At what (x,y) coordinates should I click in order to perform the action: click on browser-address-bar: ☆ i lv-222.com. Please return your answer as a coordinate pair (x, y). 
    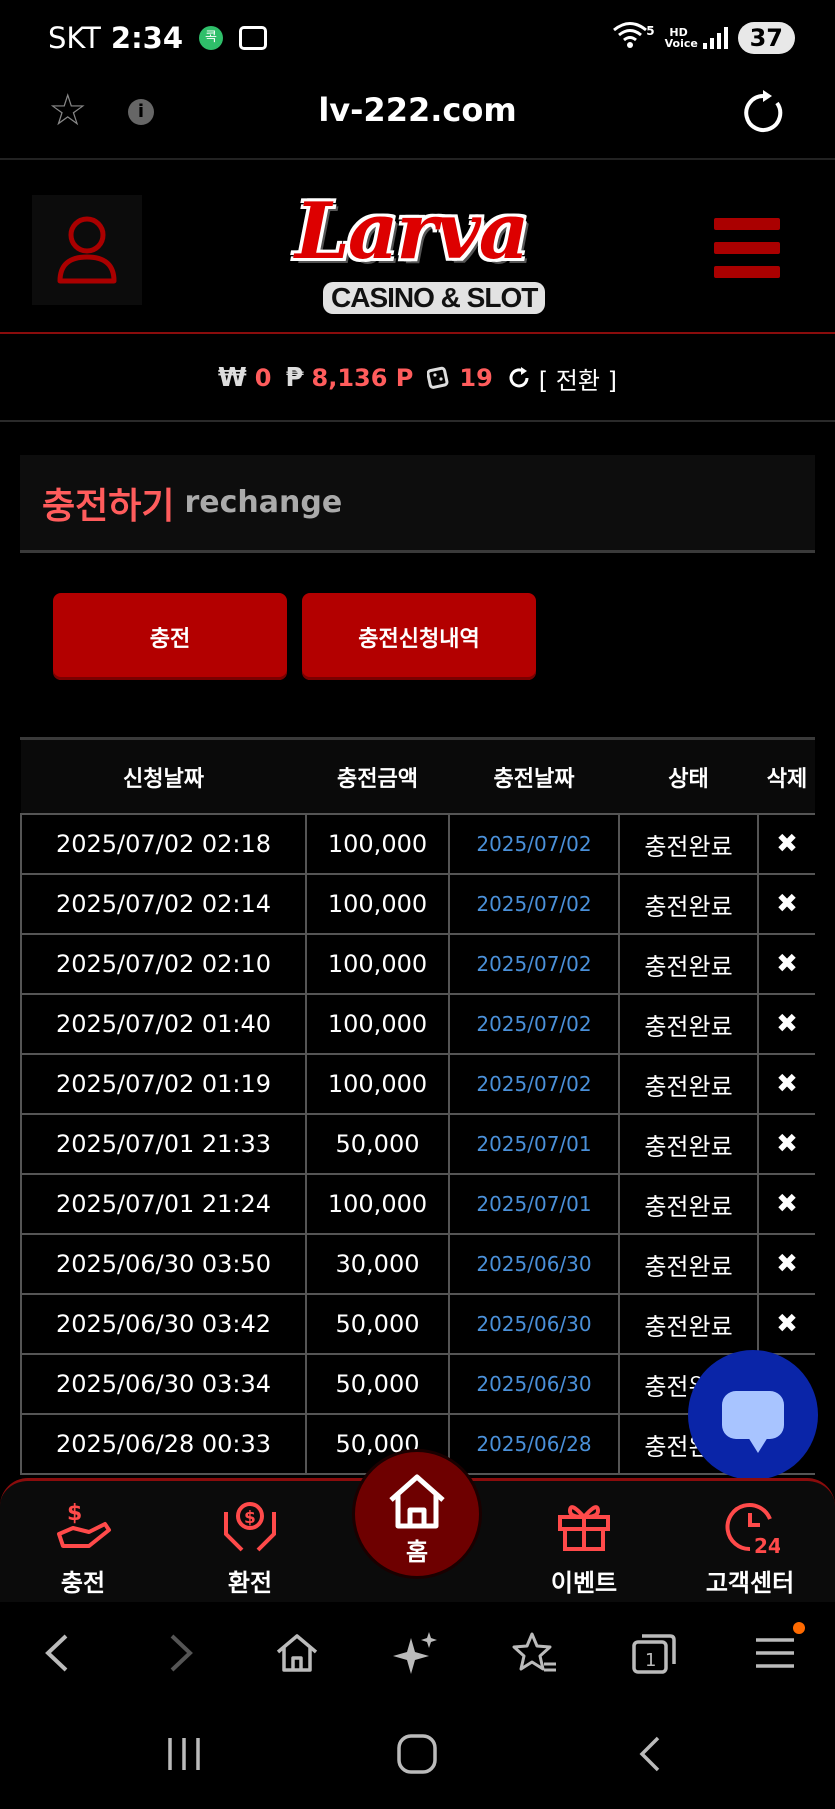
    Looking at the image, I should click on (417, 117).